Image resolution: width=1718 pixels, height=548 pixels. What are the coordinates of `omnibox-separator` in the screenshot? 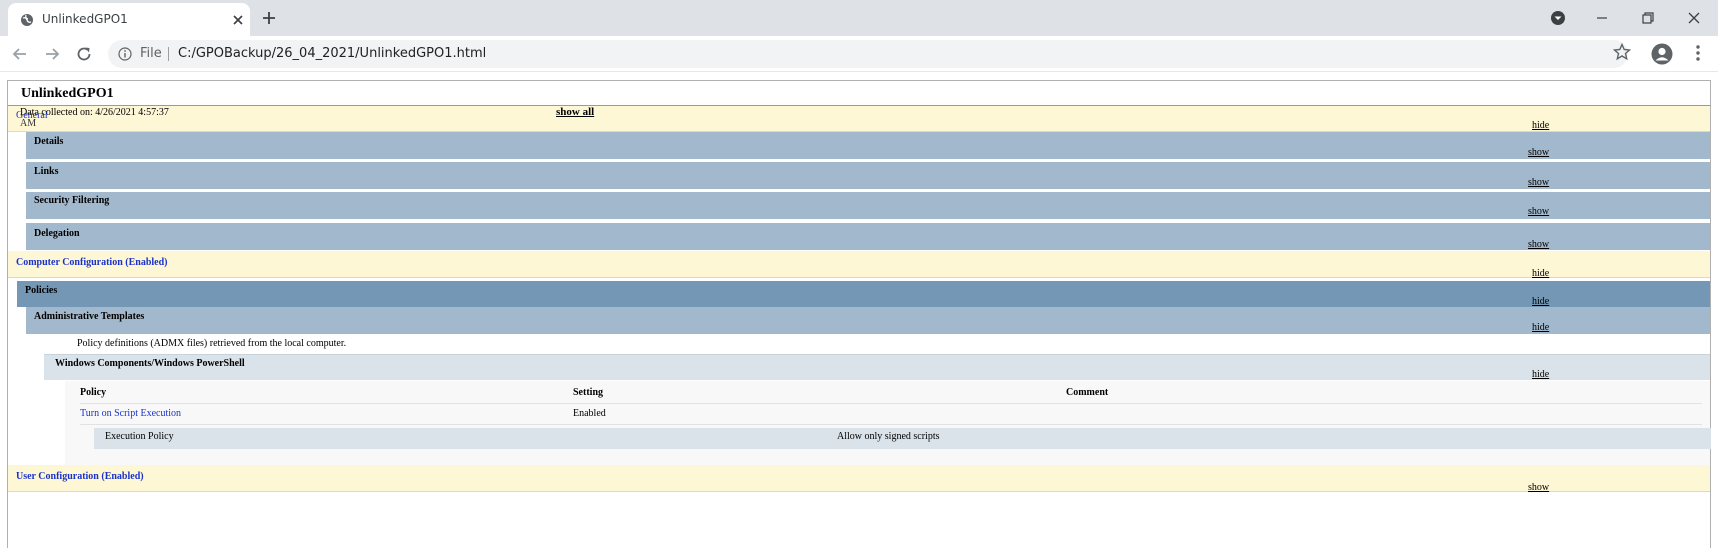 It's located at (168, 54).